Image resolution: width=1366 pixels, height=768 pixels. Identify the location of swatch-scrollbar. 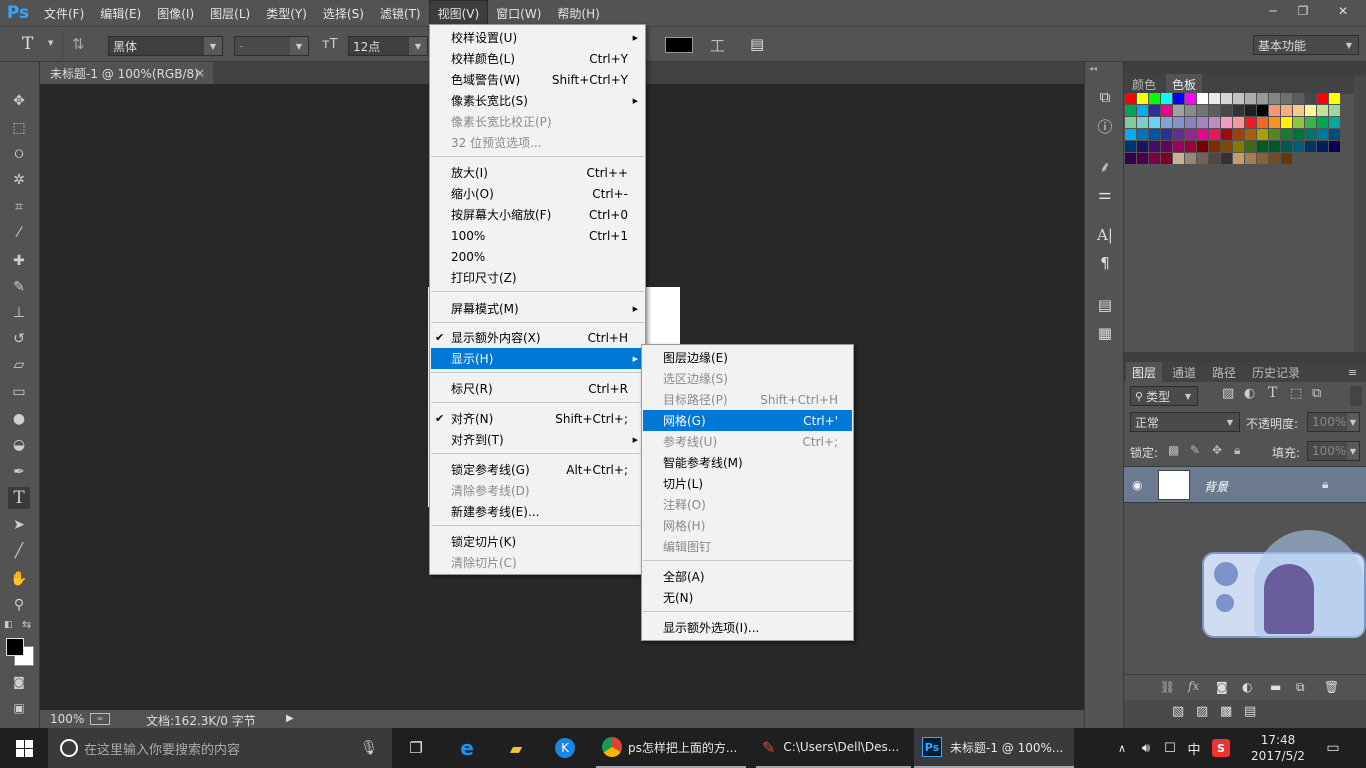
(1360, 214).